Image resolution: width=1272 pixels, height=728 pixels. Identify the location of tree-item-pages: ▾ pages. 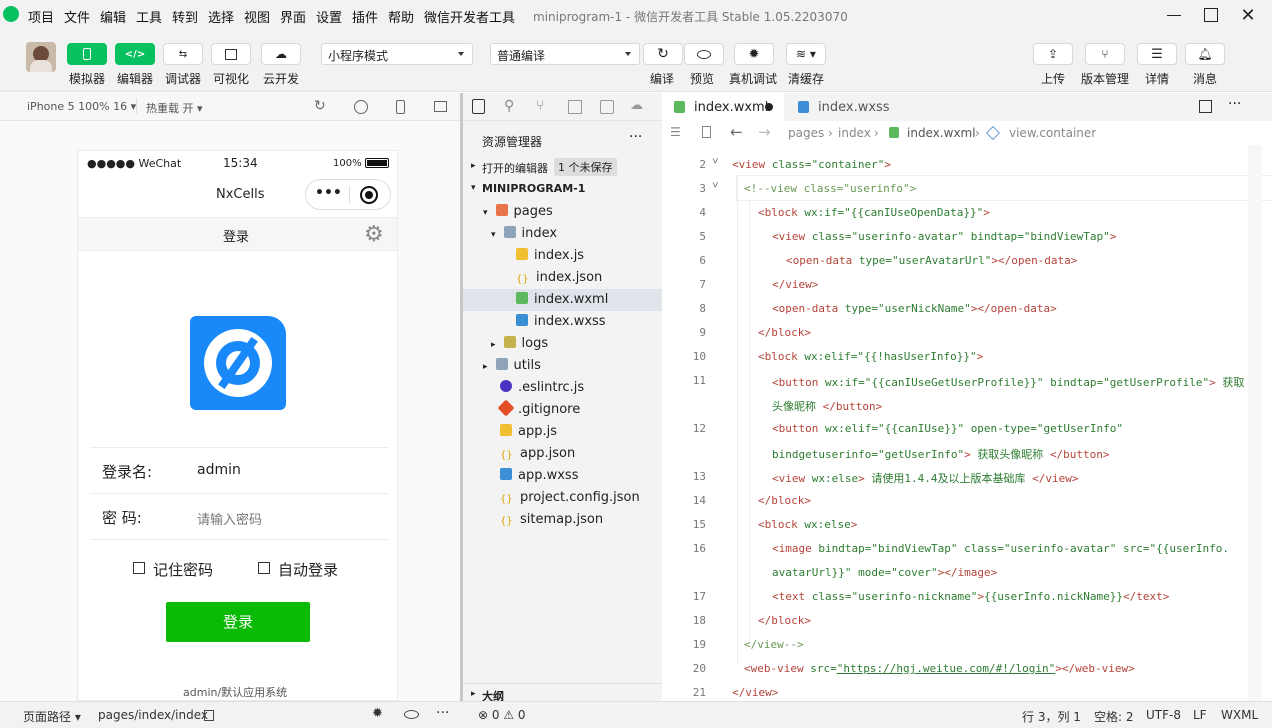
(518, 211).